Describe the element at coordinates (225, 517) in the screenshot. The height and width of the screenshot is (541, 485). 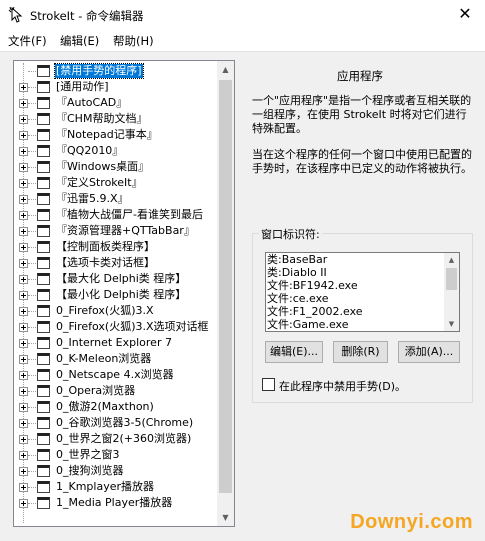
I see `scroll-down-arrow-icon: ▼` at that location.